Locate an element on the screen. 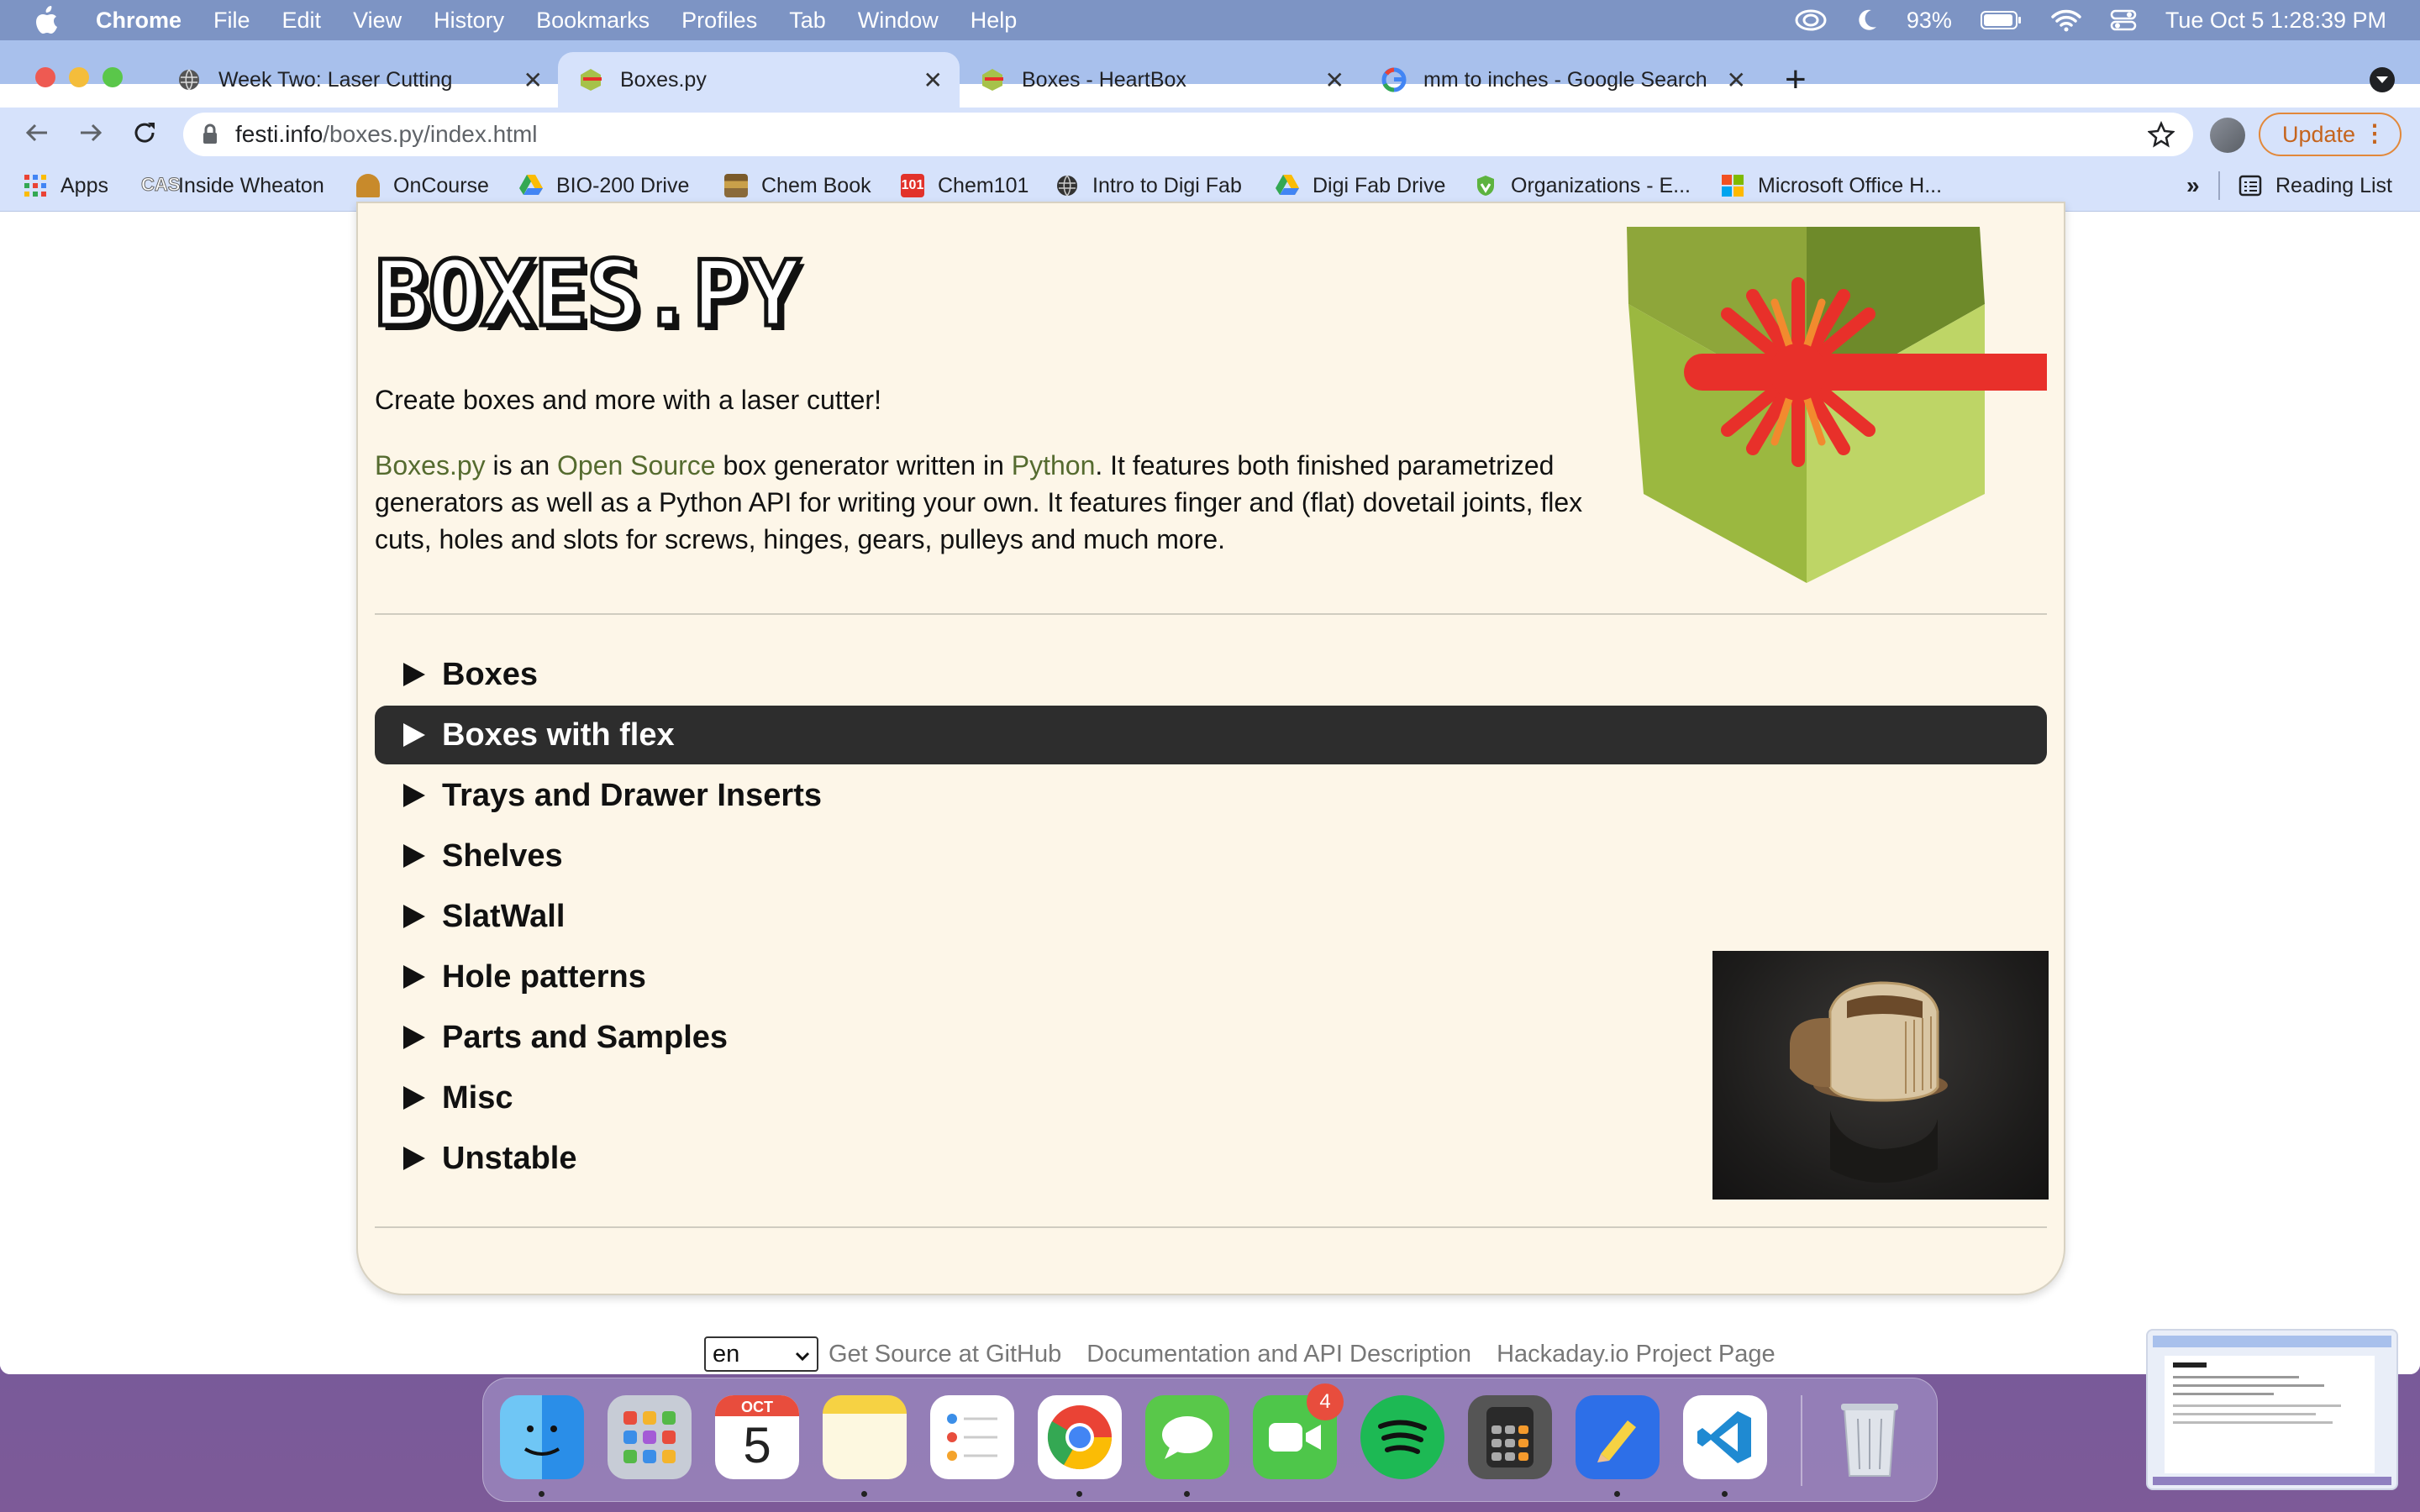  open-source-link: Open Source is located at coordinates (636, 465).